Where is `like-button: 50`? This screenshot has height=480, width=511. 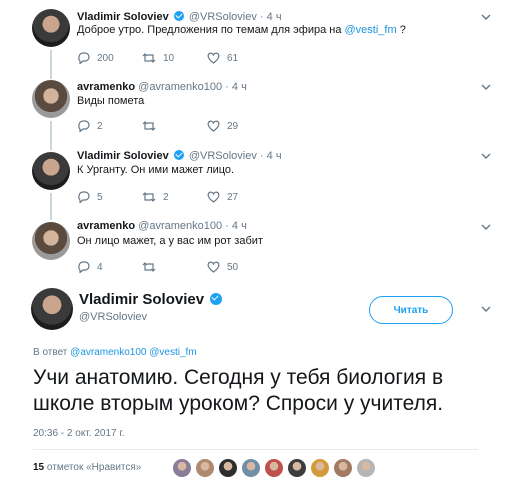
like-button: 50 is located at coordinates (239, 267).